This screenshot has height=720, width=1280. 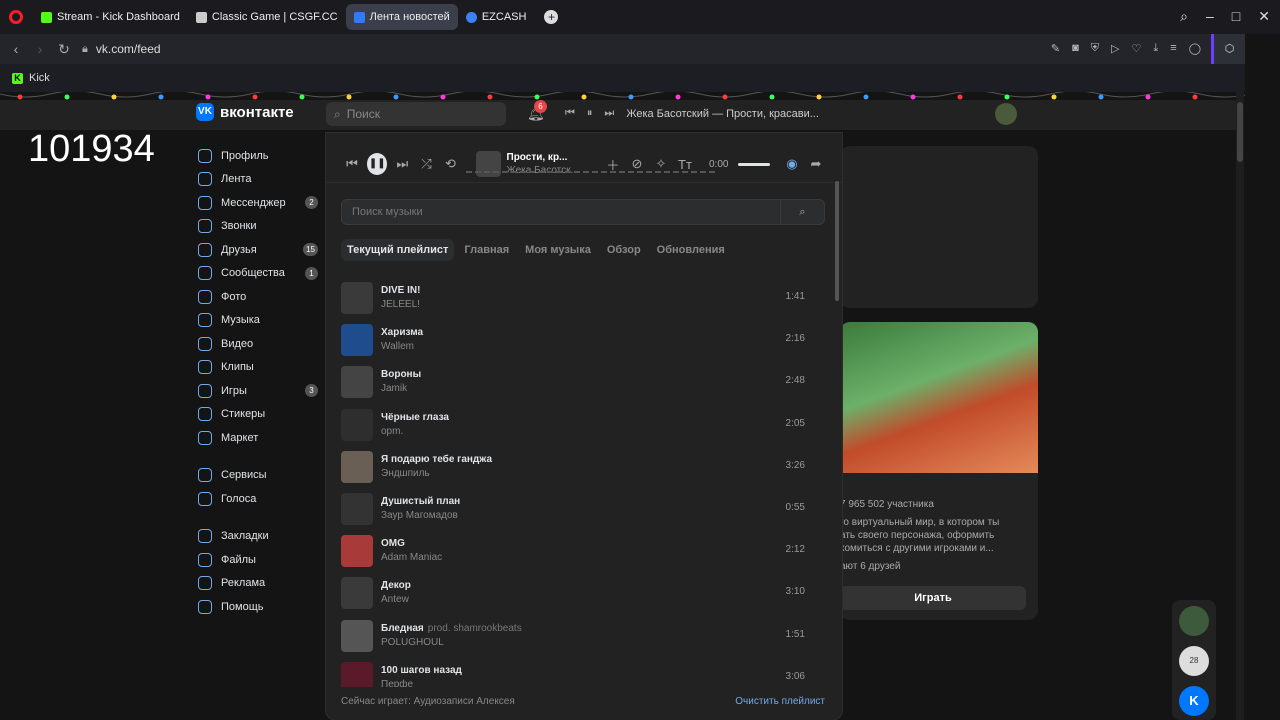 I want to click on sidebar-item: Друзья 15, so click(x=259, y=250).